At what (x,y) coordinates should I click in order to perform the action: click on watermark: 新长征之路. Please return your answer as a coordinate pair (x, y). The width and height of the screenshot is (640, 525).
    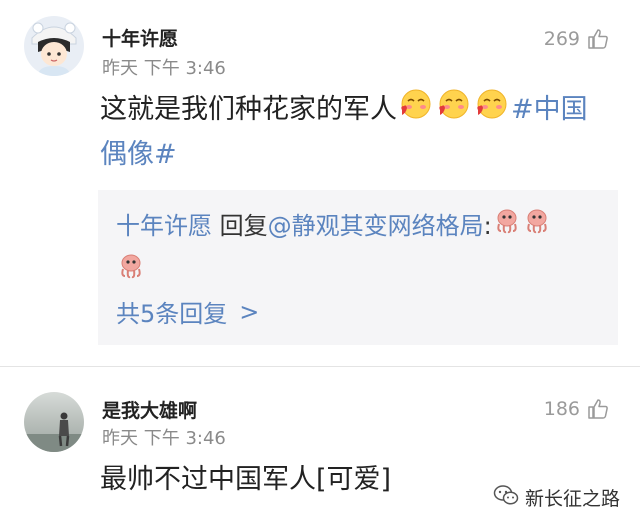
    Looking at the image, I should click on (556, 497).